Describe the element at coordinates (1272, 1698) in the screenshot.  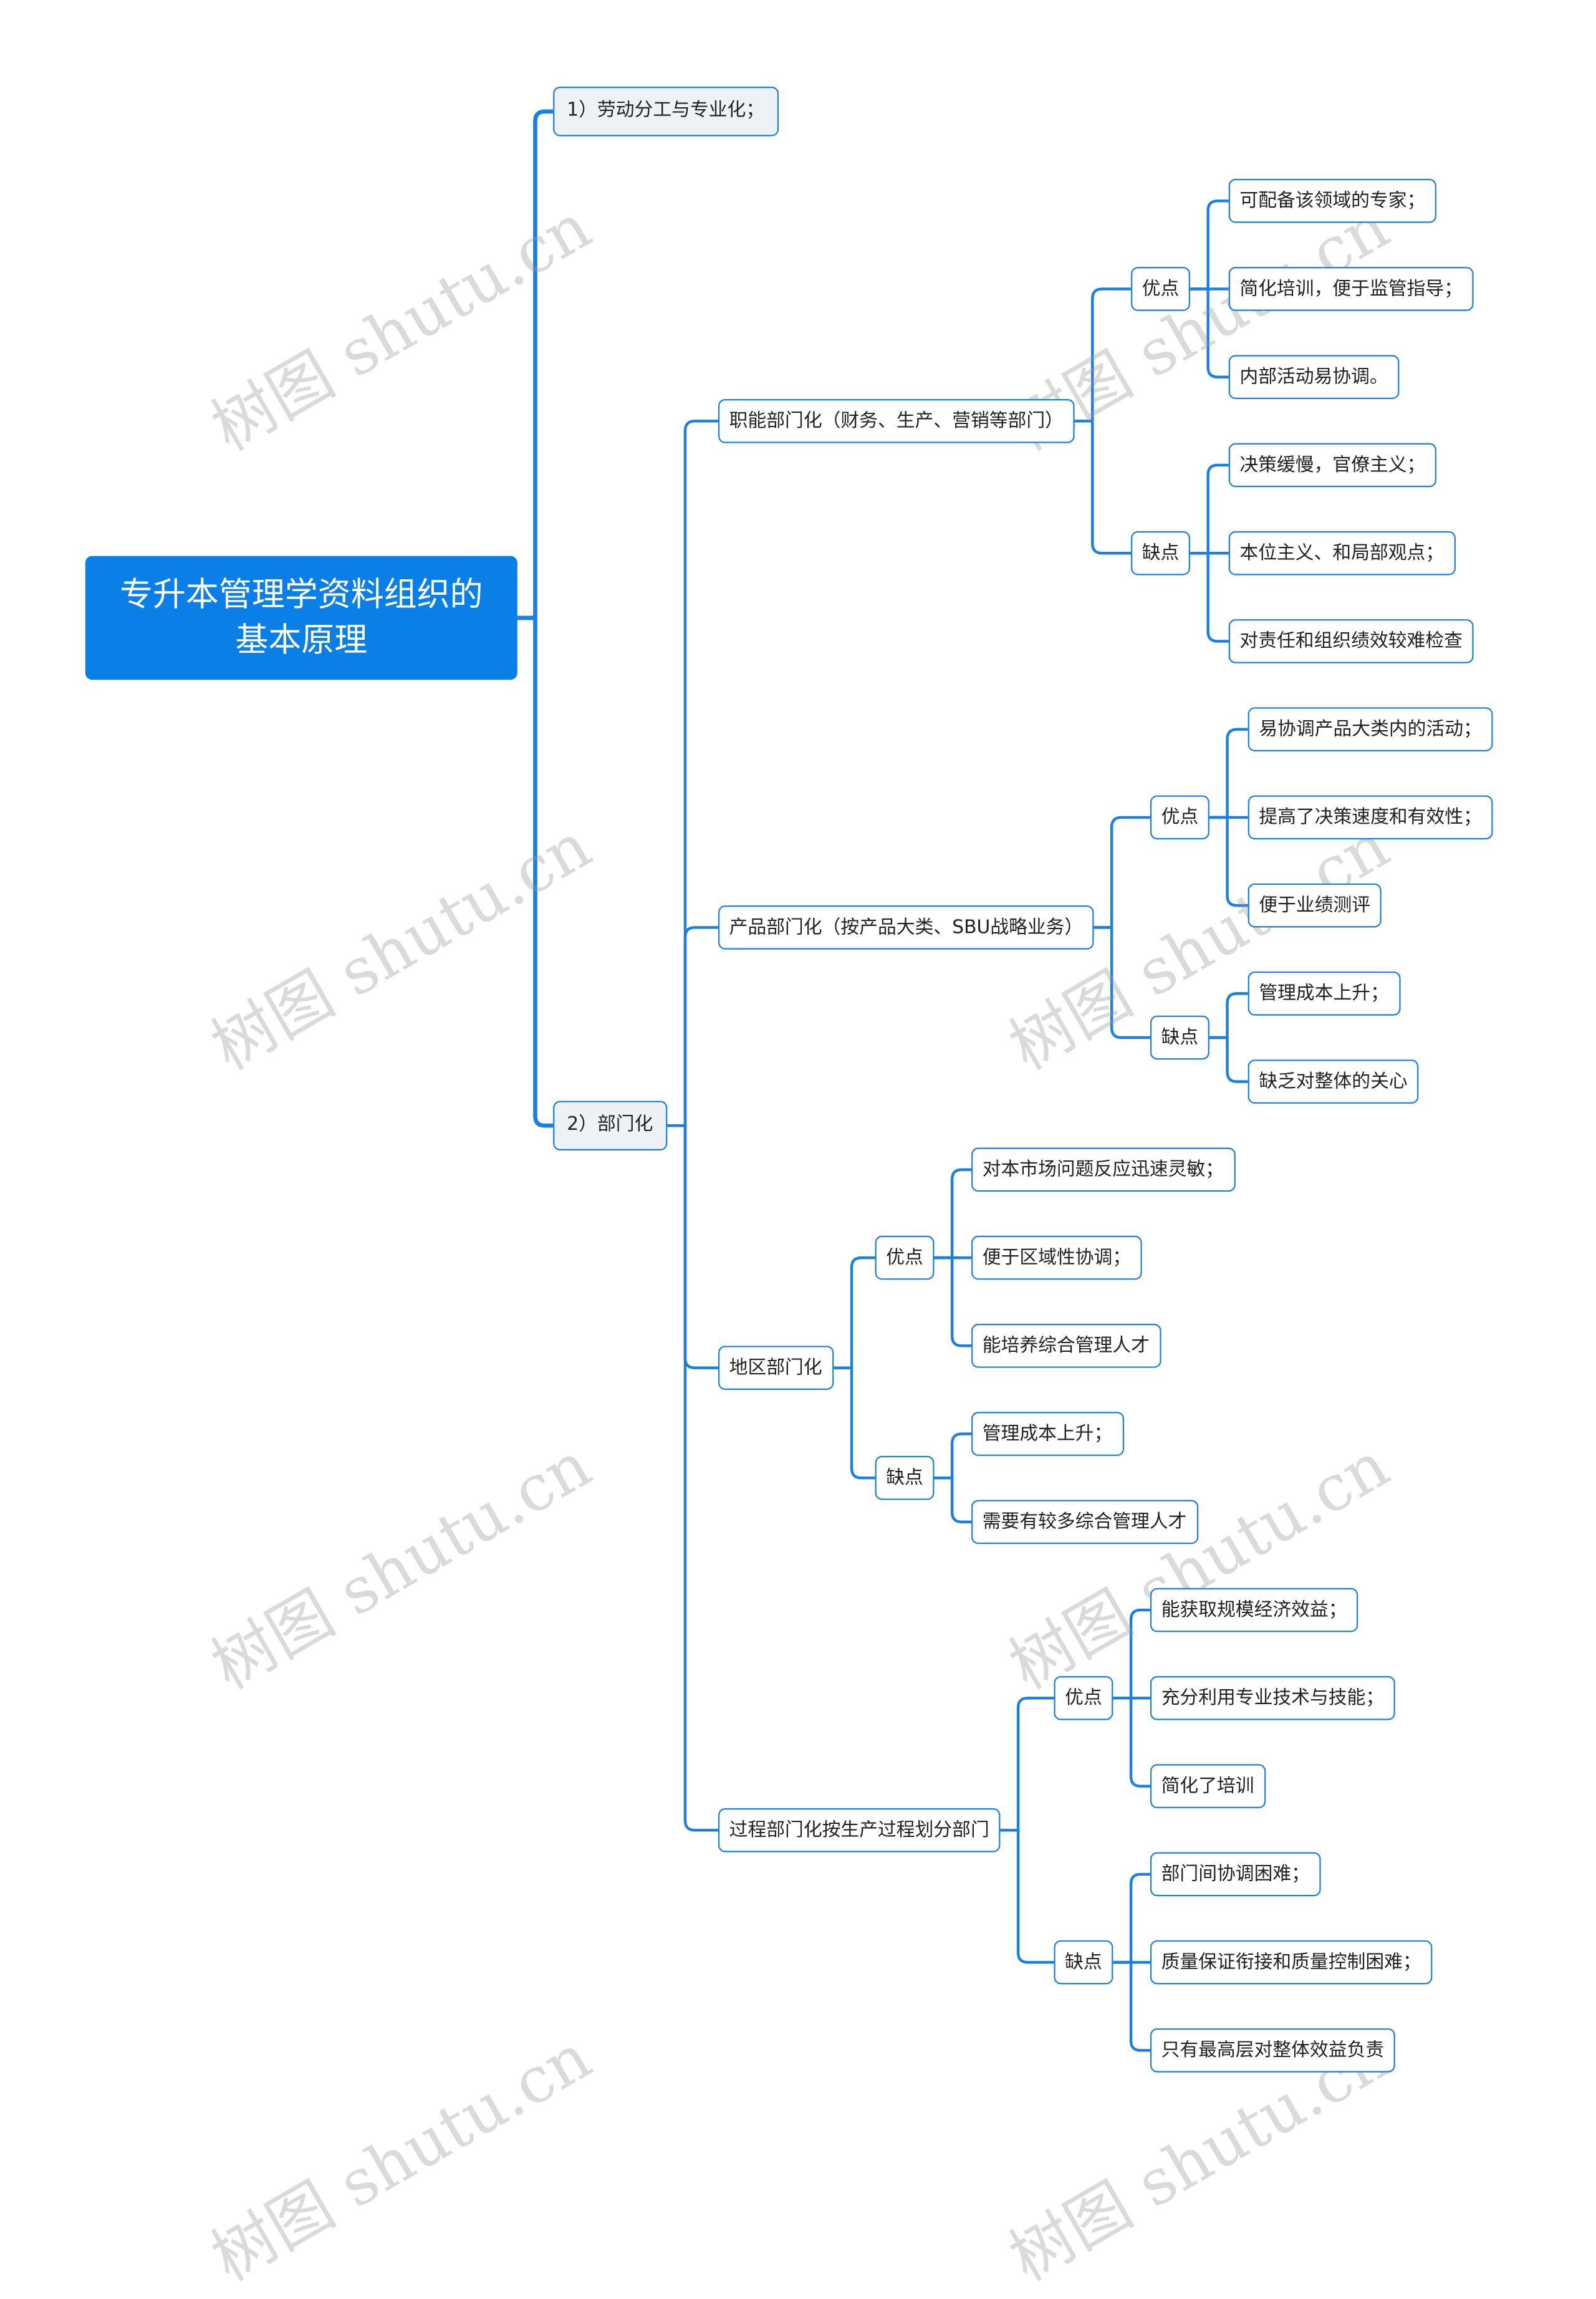
I see `leaf-topic: 充分利用专业技术与技能；` at that location.